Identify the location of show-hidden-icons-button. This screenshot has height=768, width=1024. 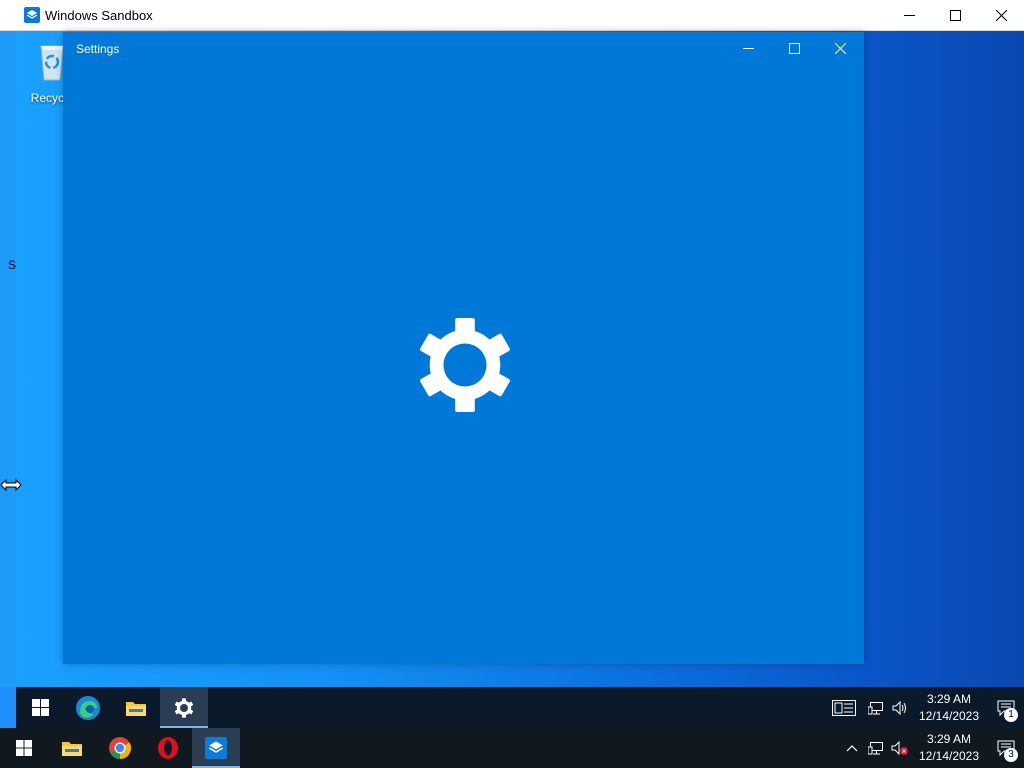
(852, 748).